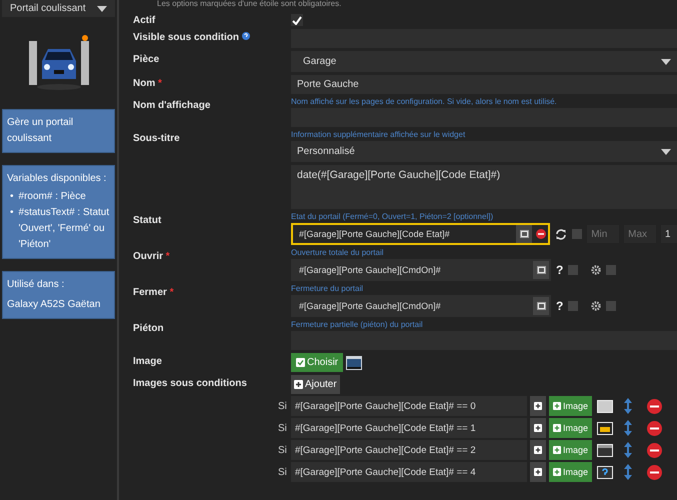 The height and width of the screenshot is (500, 677). Describe the element at coordinates (156, 138) in the screenshot. I see `field-label: Sous-titre` at that location.